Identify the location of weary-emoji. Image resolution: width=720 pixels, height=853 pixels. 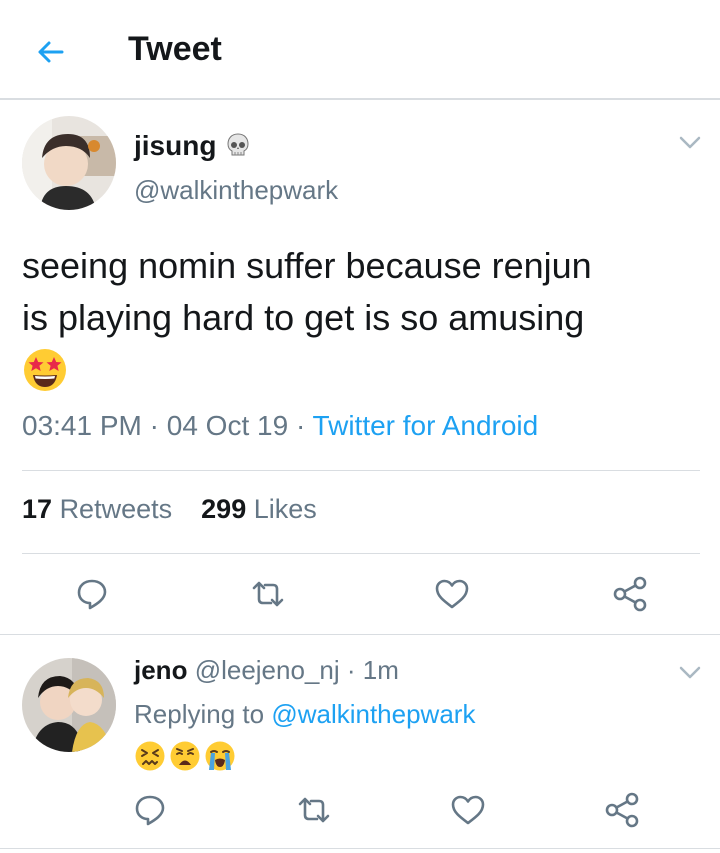
(185, 756).